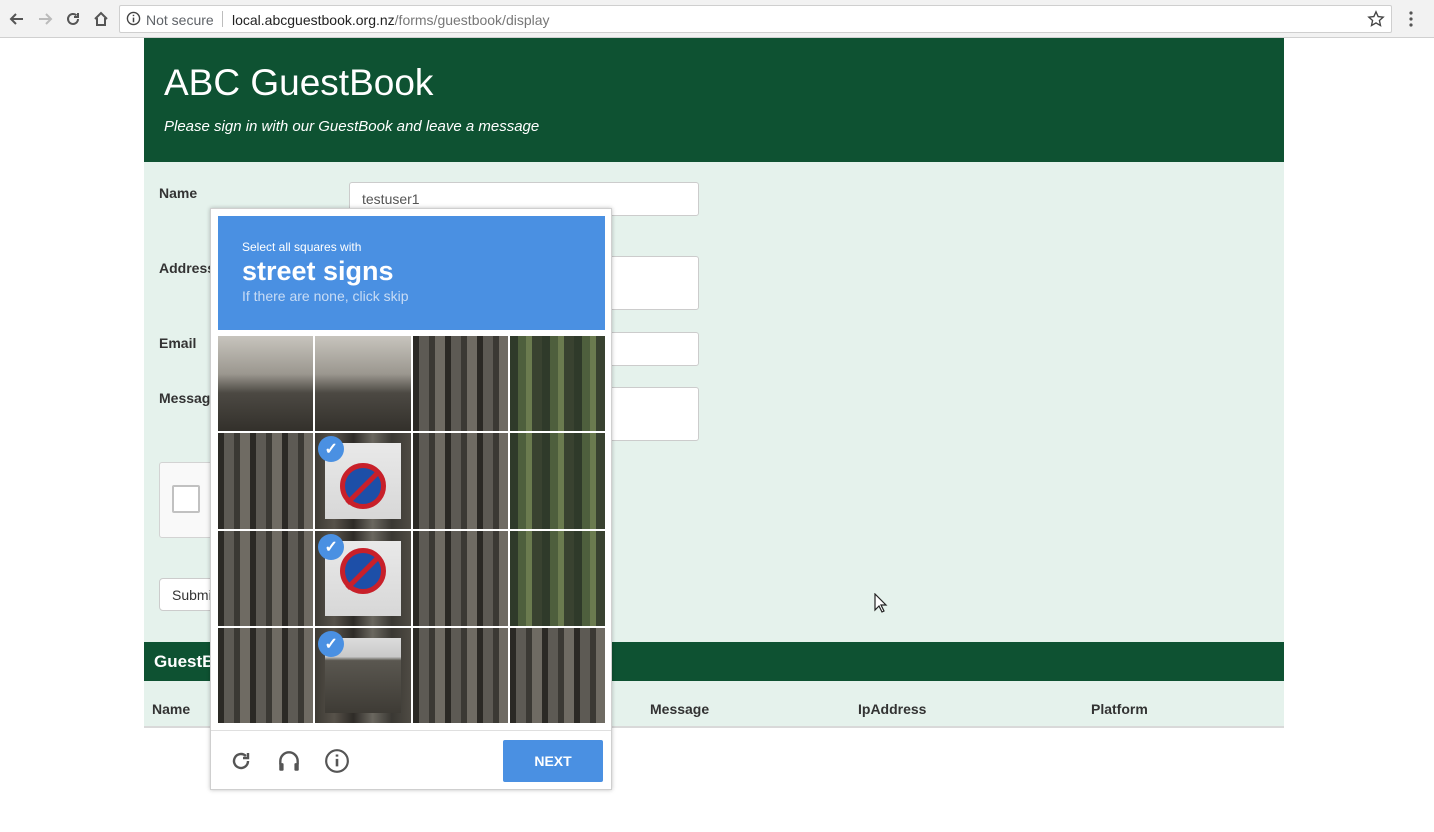  Describe the element at coordinates (680, 709) in the screenshot. I see `column-header-message: Message` at that location.